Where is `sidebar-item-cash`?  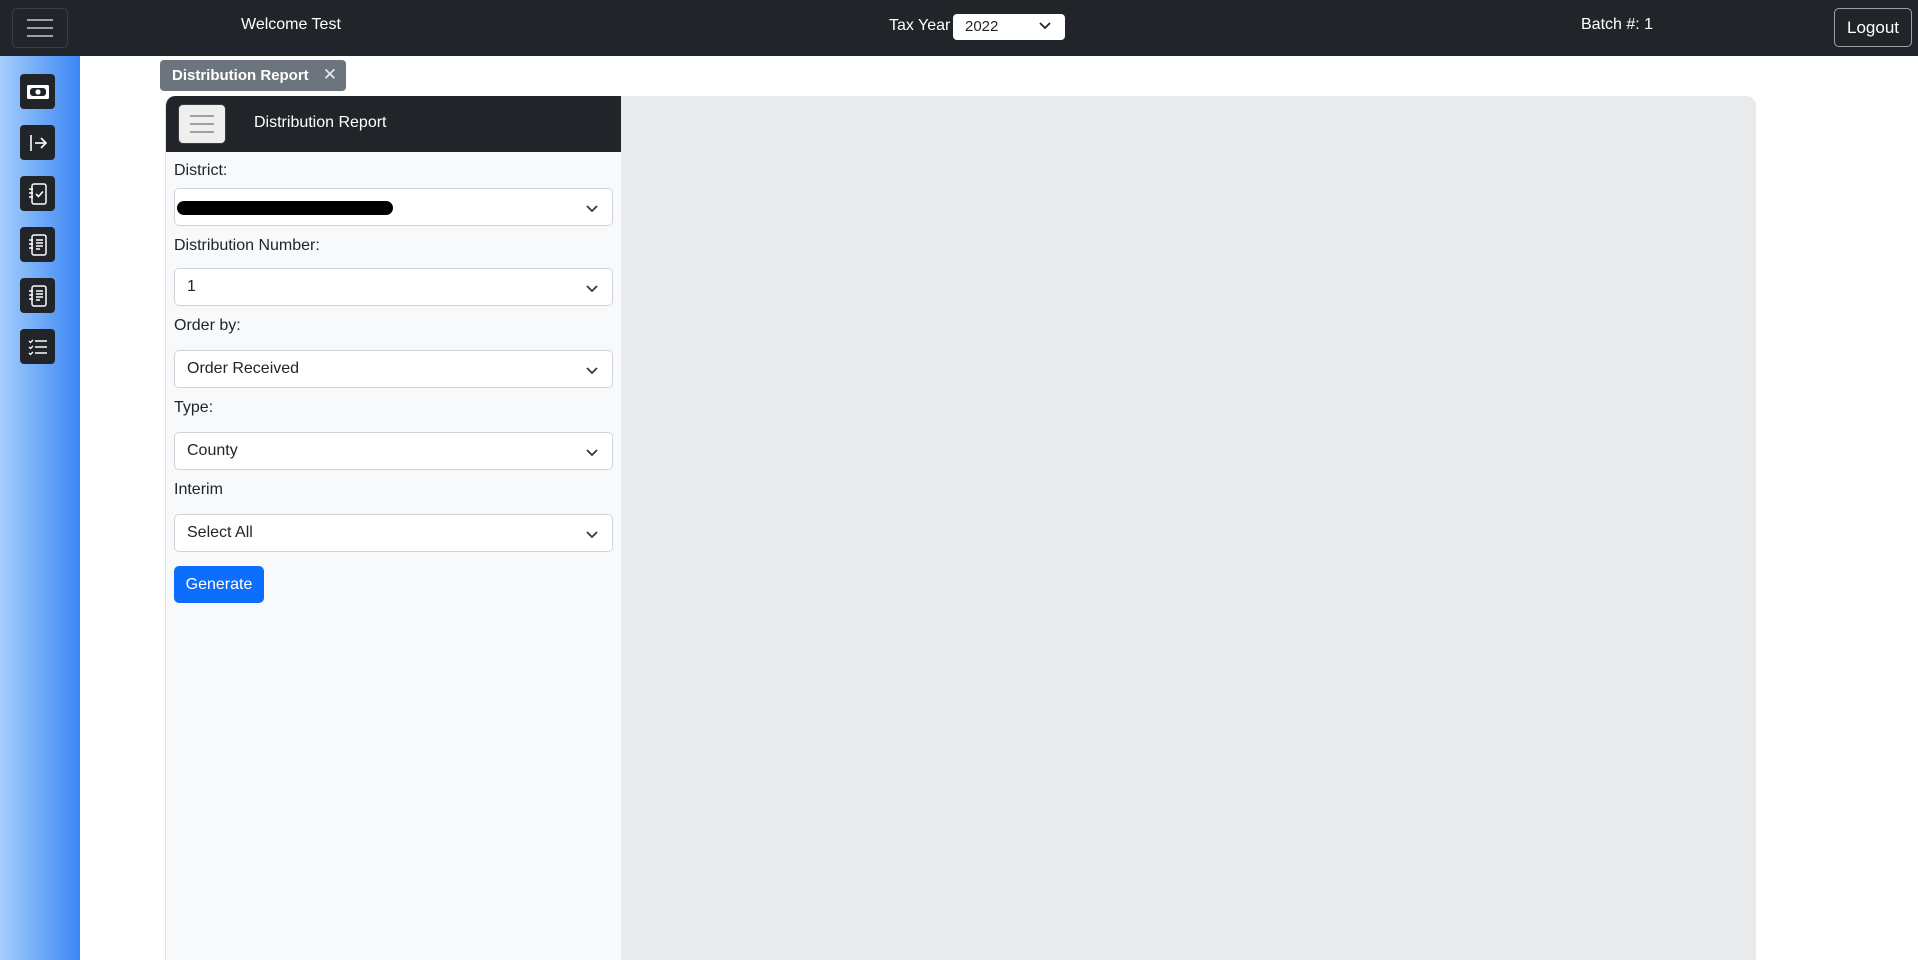 sidebar-item-cash is located at coordinates (37, 91).